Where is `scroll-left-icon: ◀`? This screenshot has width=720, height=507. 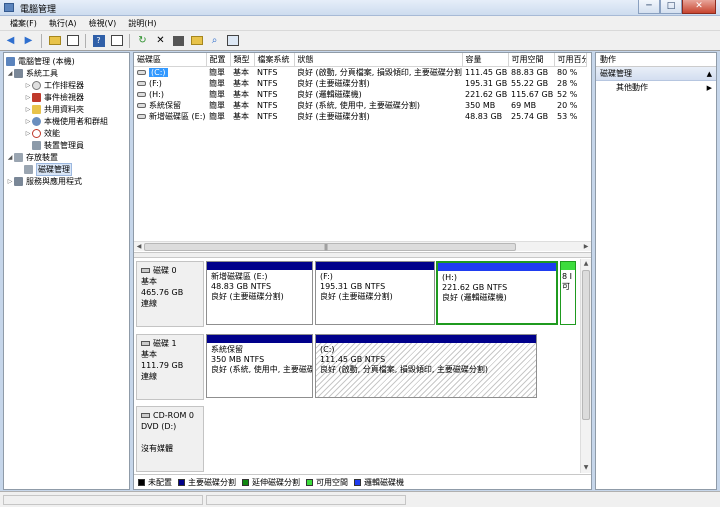
scroll-left-icon: ◀ is located at coordinates (139, 247).